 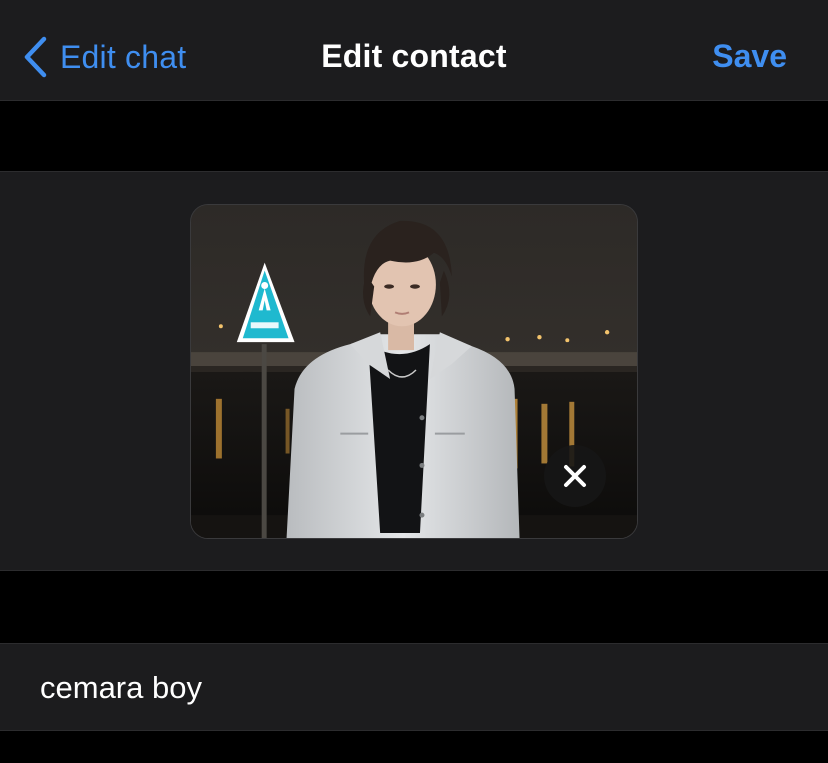 I want to click on back-button: Edit chat, so click(x=104, y=57).